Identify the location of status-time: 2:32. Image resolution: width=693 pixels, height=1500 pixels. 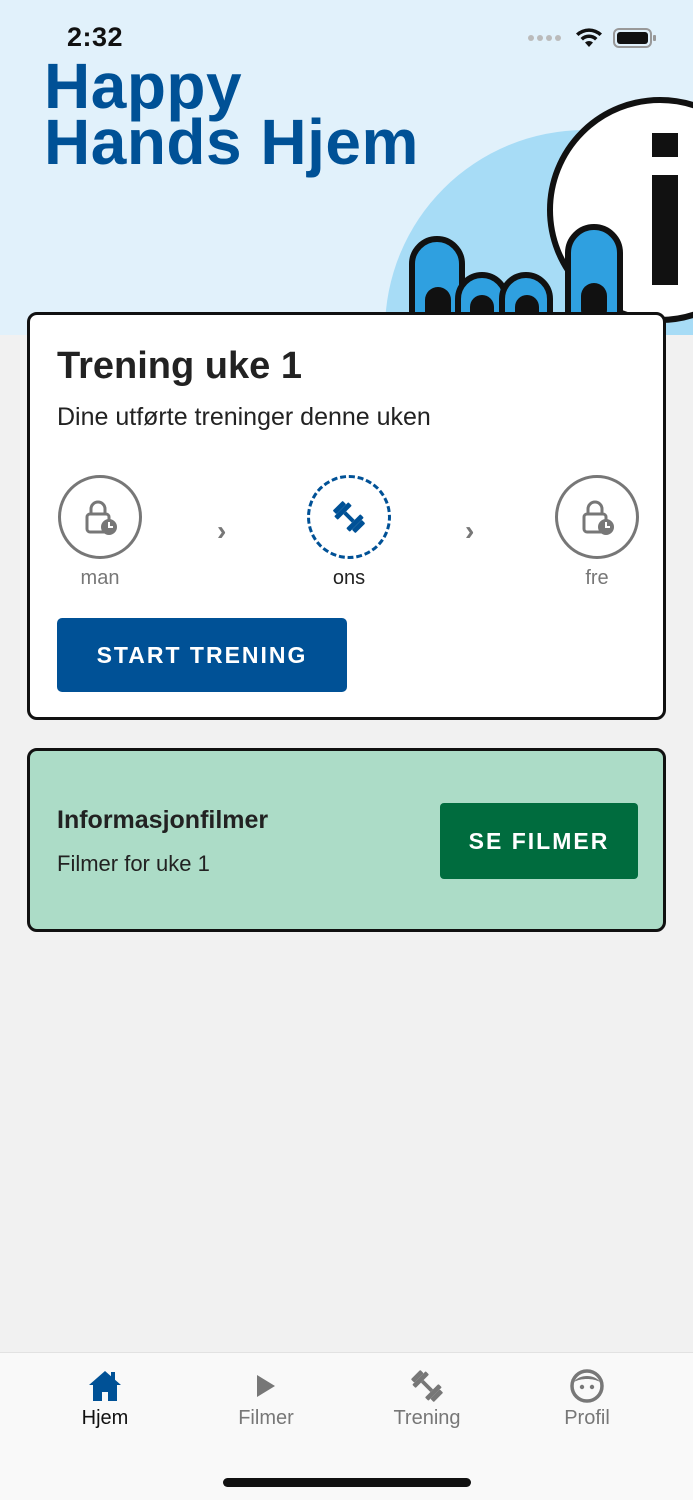
(95, 37).